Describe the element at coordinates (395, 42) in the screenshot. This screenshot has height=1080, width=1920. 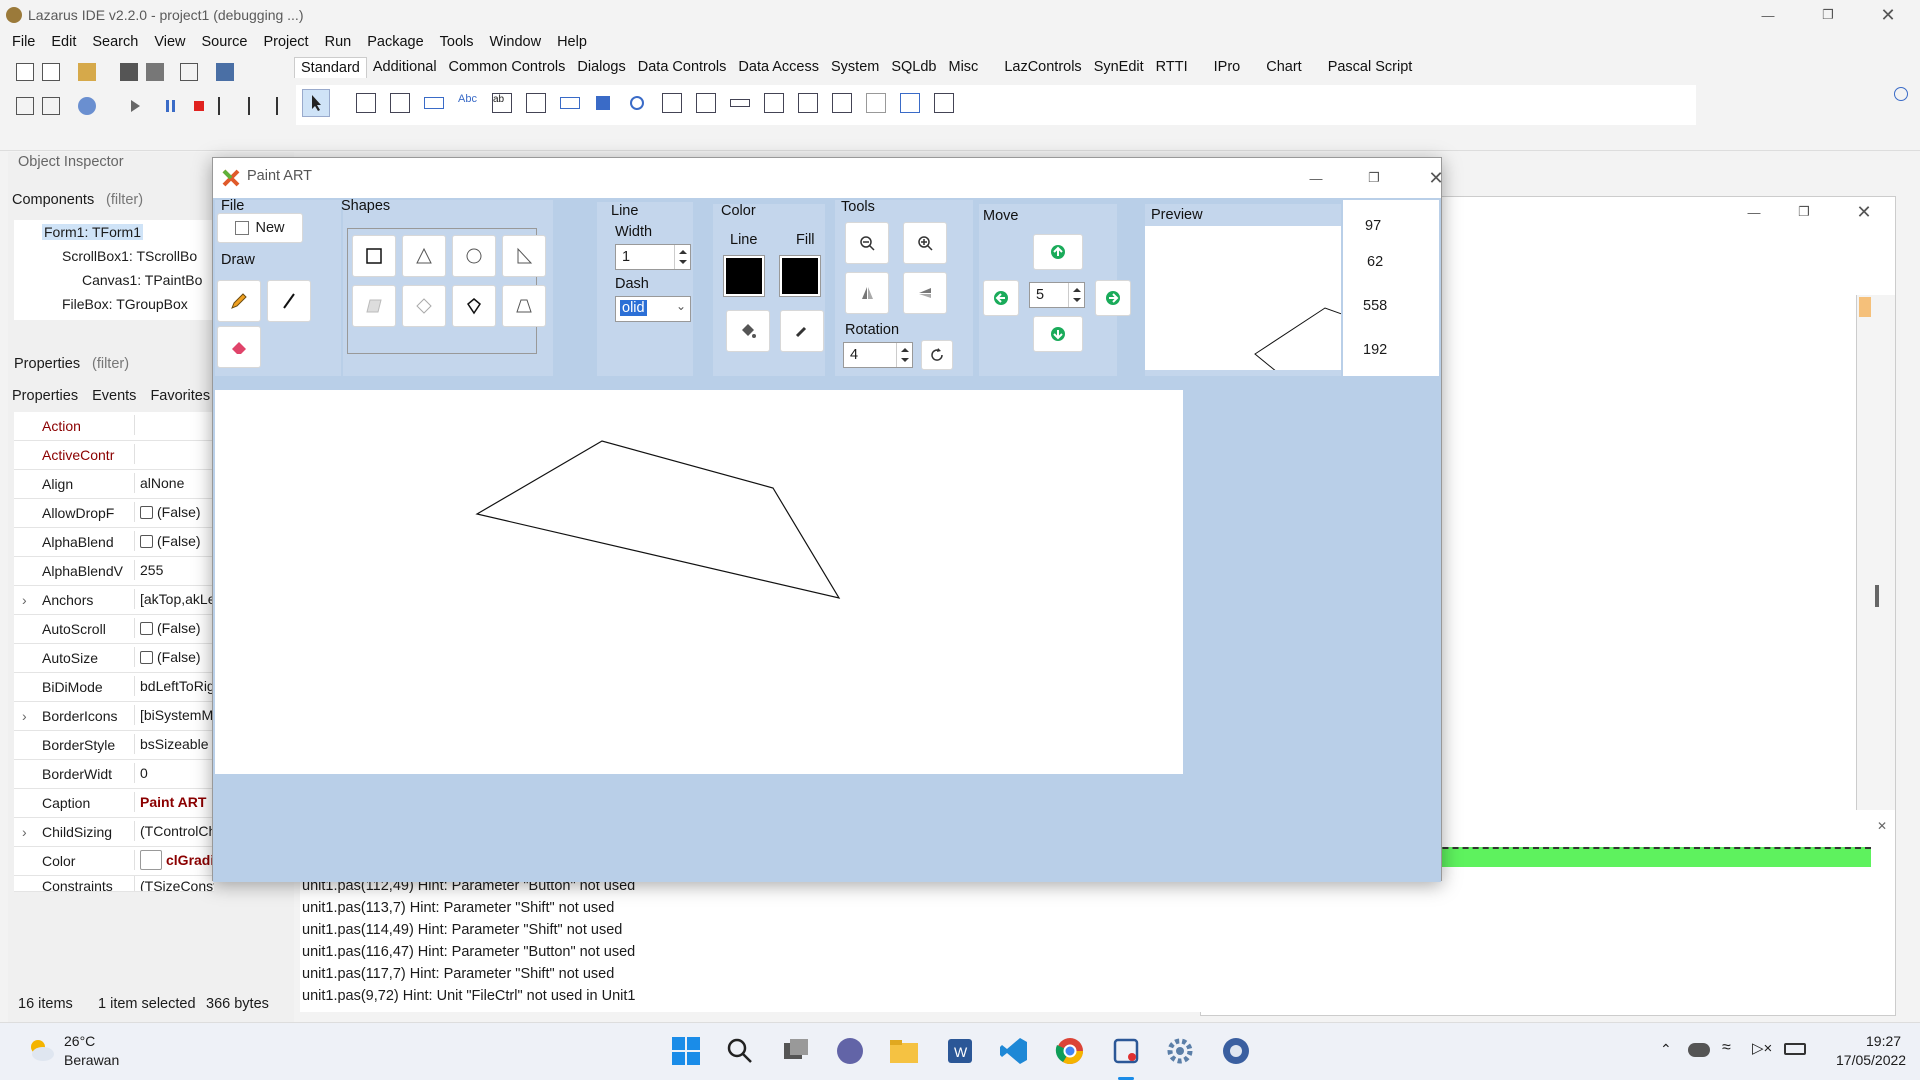
I see `menu-package: Package` at that location.